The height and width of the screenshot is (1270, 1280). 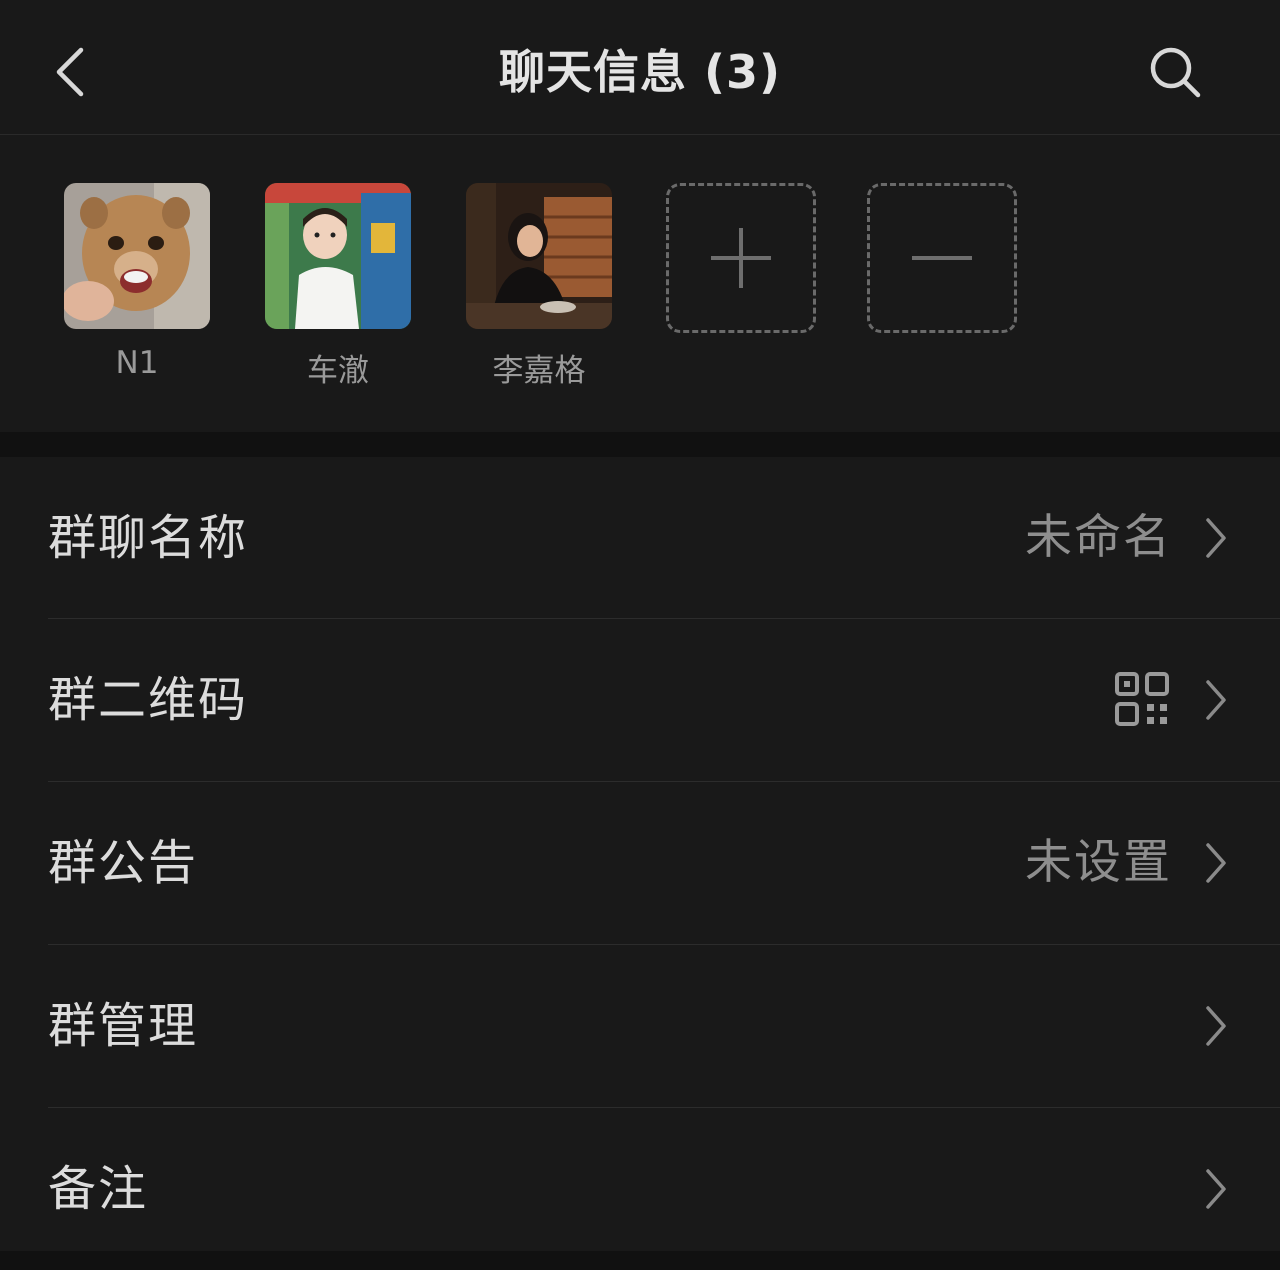 I want to click on woman-restaurant-avatar, so click(x=539, y=256).